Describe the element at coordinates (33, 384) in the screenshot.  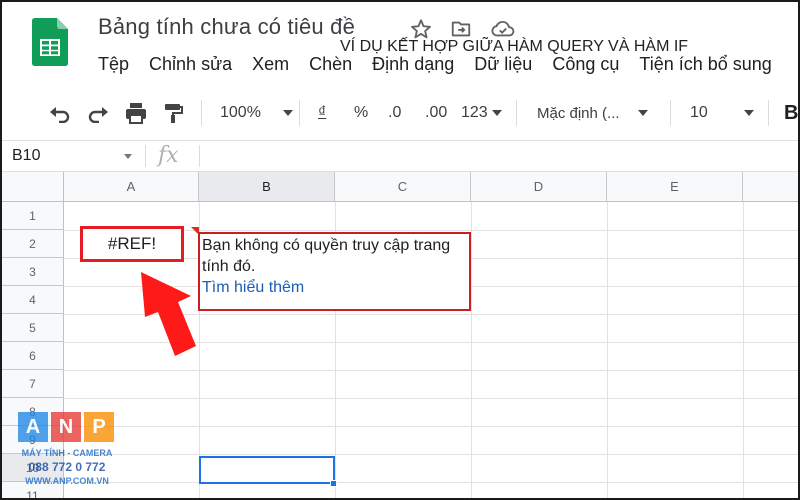
I see `row-header-7: 7` at that location.